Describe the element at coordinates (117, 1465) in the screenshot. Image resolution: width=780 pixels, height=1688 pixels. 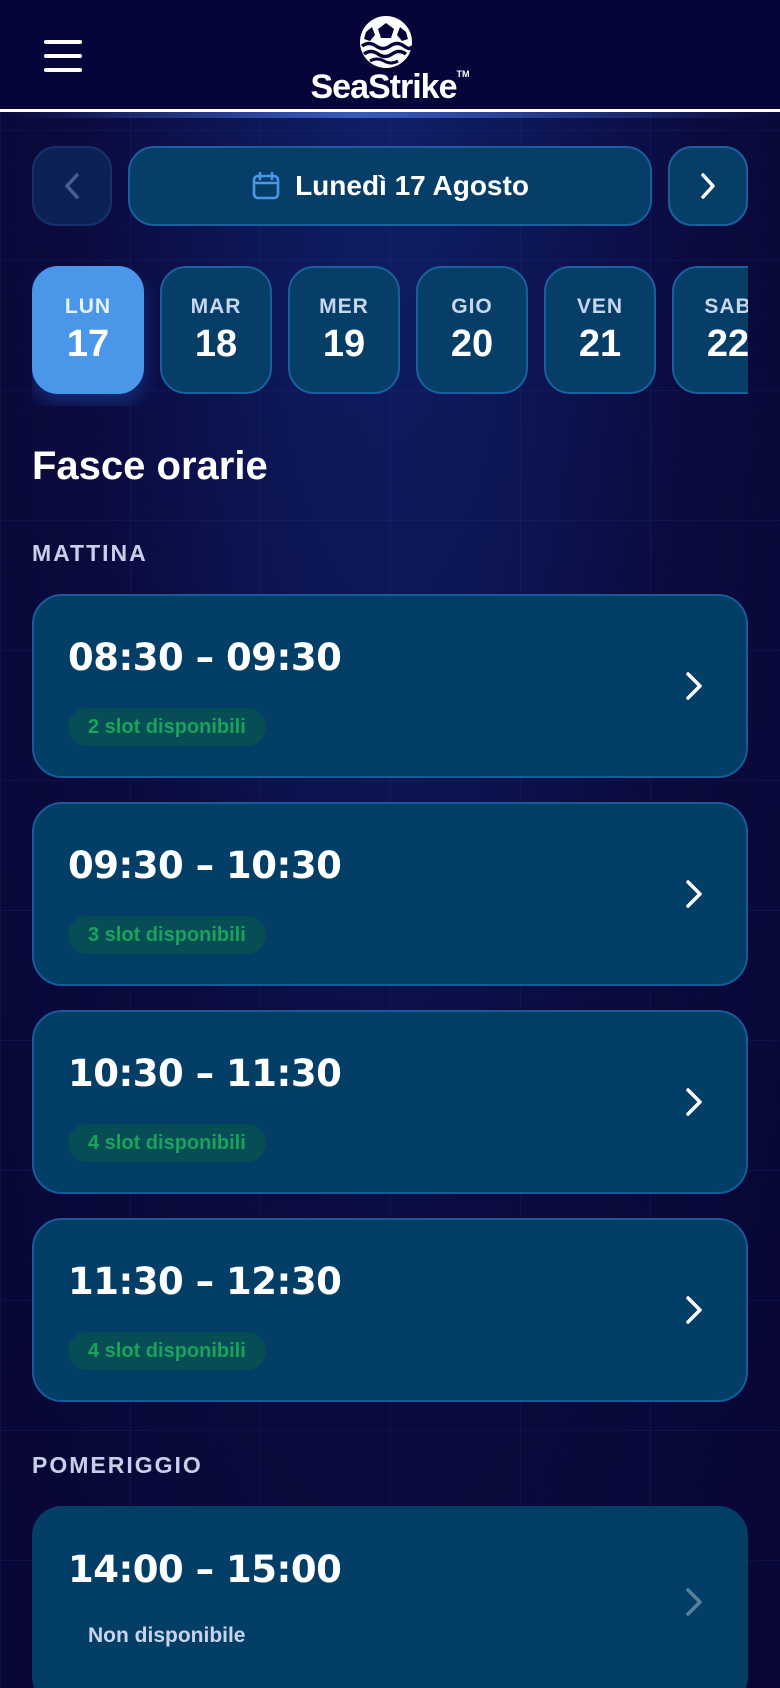
I see `group-label-afternoon: POMERIGGIO` at that location.